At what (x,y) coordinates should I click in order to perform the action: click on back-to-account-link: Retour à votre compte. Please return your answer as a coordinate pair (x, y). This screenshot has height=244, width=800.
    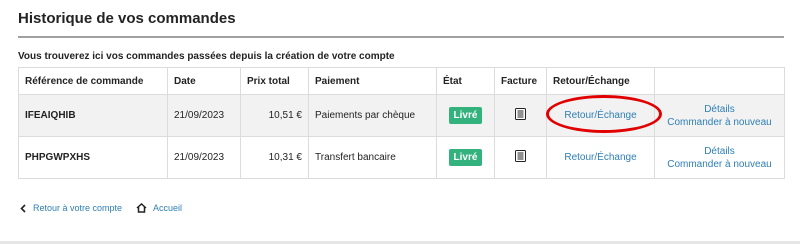
    Looking at the image, I should click on (71, 208).